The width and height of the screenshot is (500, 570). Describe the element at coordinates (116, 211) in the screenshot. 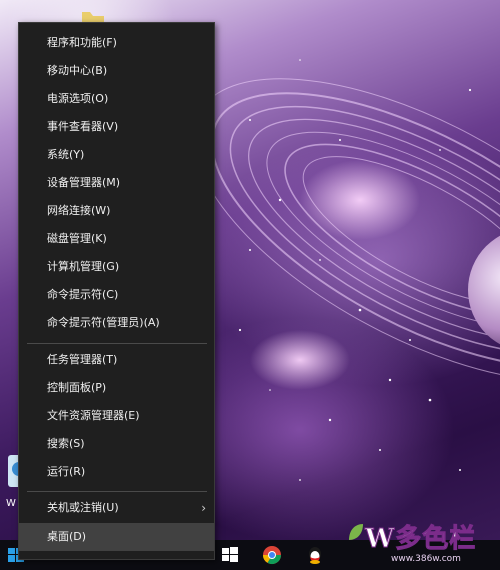

I see `menu-item-network-connections: 网络连接(W)` at that location.